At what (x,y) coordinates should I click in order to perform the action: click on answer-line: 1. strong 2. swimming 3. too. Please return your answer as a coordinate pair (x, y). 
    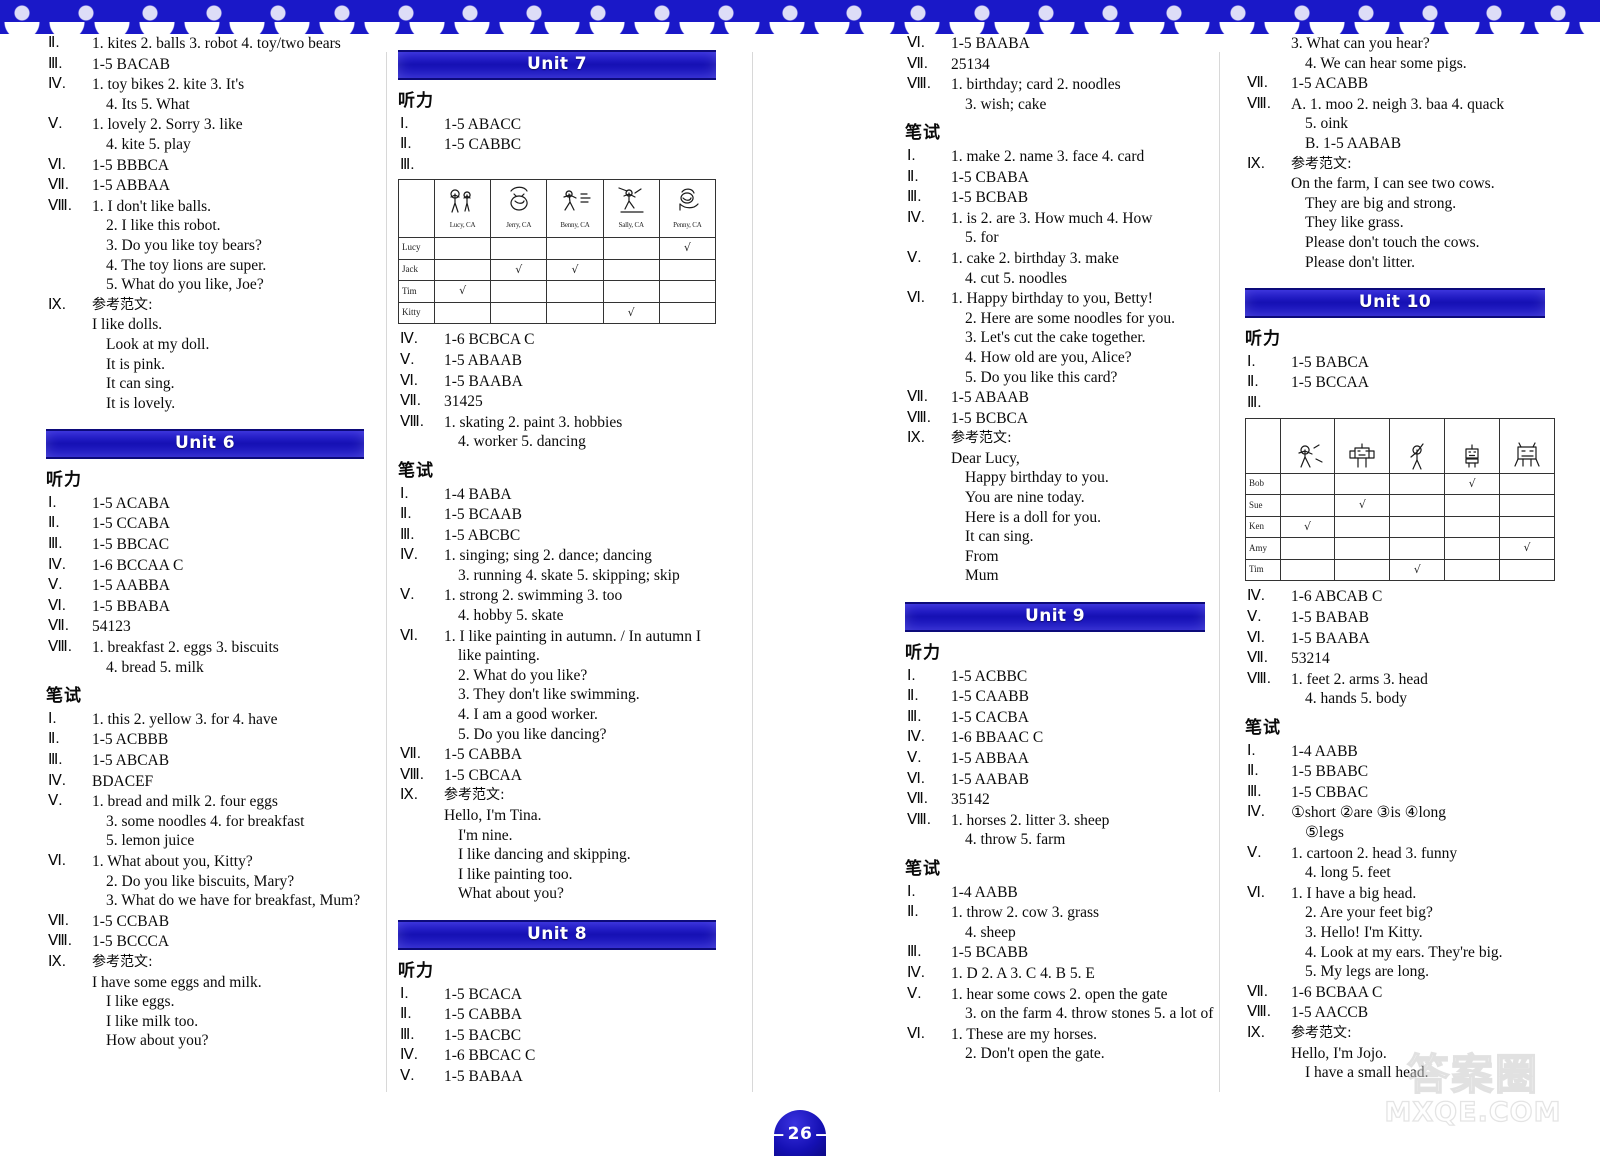
    Looking at the image, I should click on (533, 596).